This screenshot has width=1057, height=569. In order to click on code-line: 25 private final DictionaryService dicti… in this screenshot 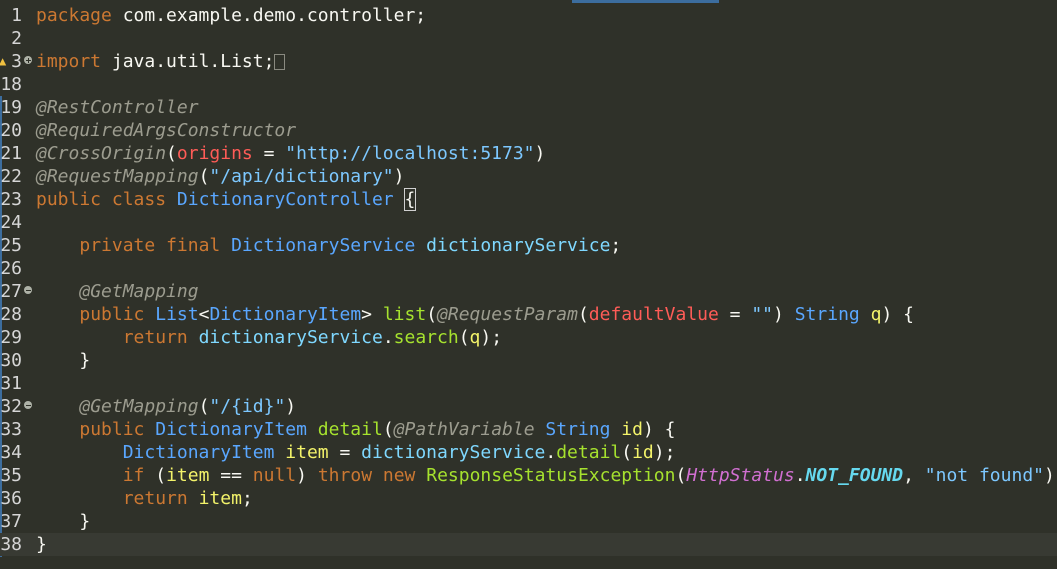, I will do `click(528, 245)`.